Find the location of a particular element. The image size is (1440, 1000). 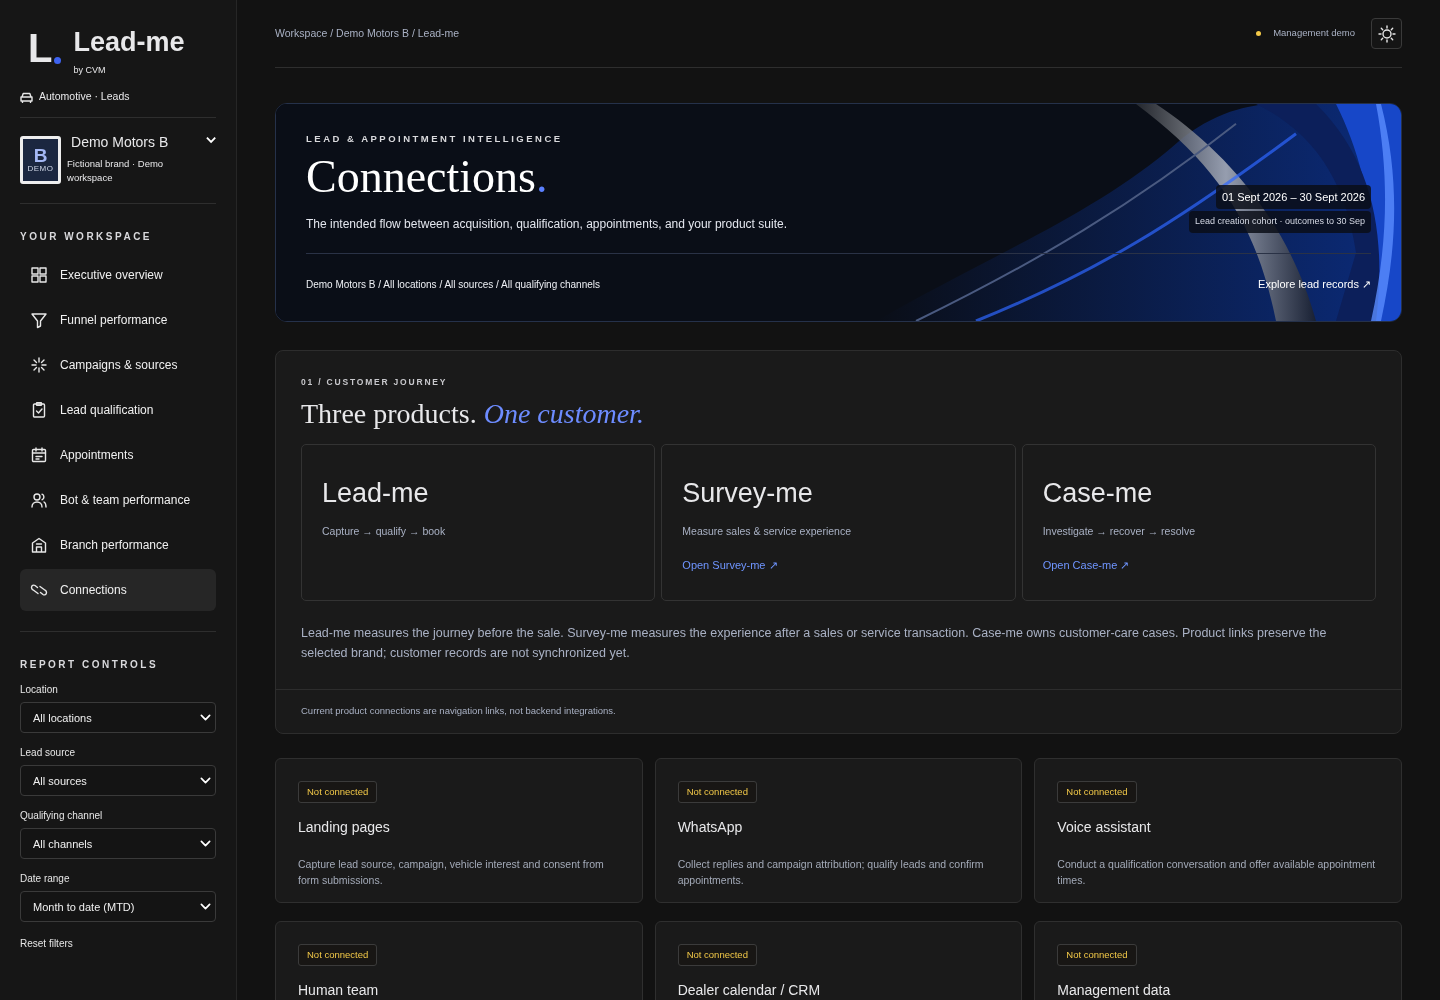

building-icon is located at coordinates (39, 545).